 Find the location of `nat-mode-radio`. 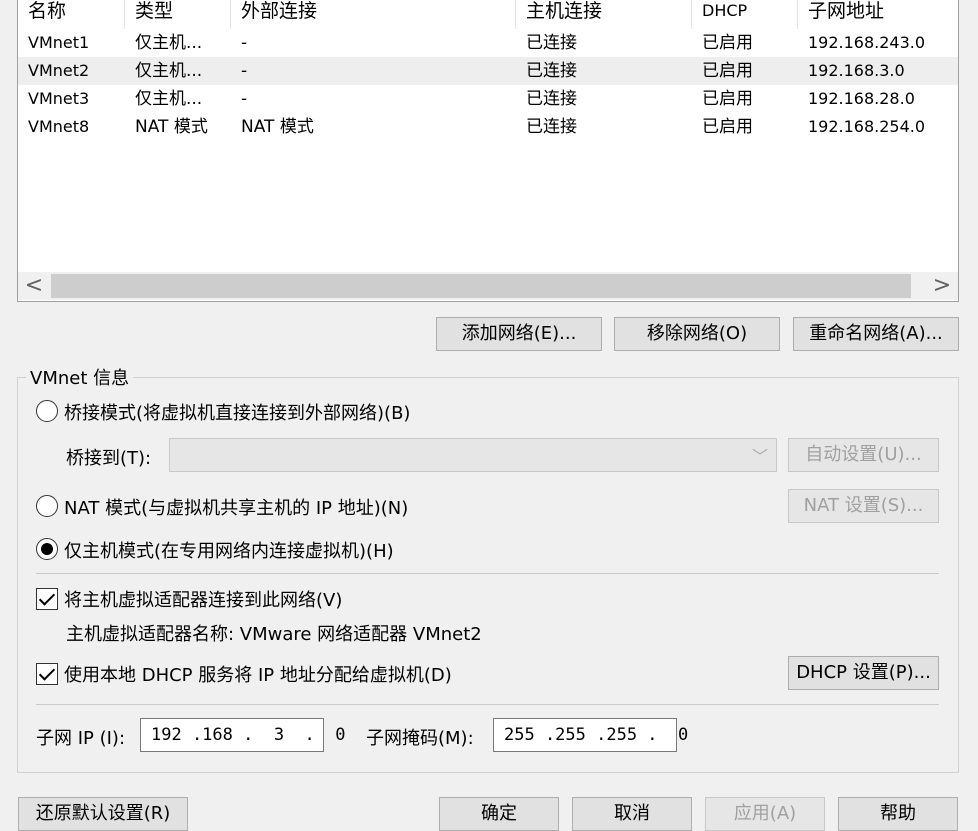

nat-mode-radio is located at coordinates (47, 506).